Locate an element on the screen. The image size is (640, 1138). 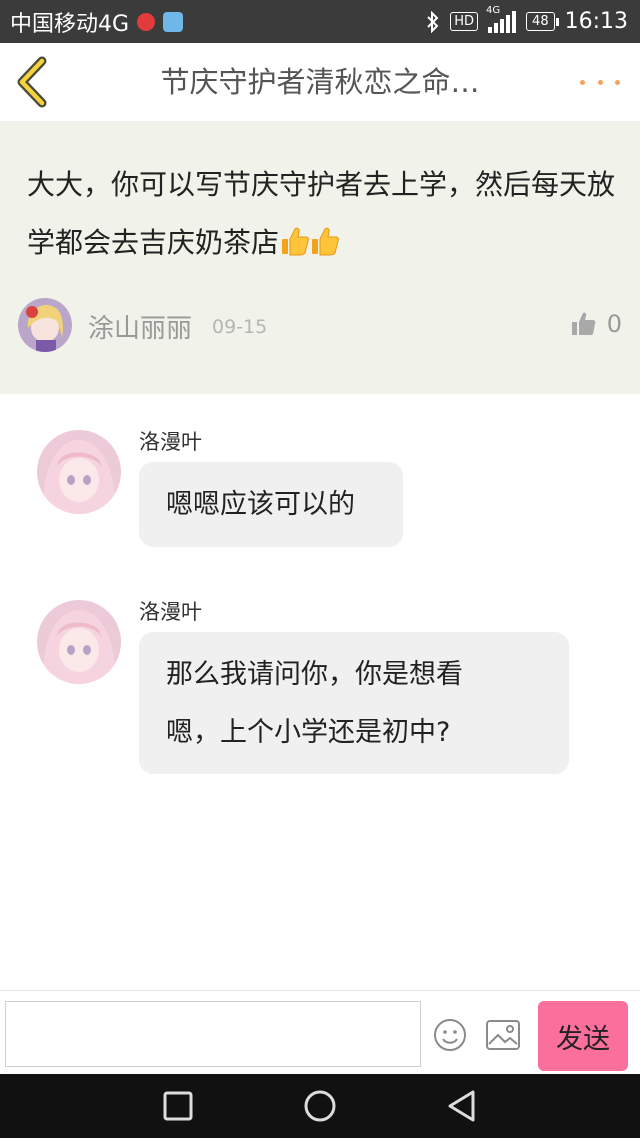
app-notification-icon is located at coordinates (173, 21).